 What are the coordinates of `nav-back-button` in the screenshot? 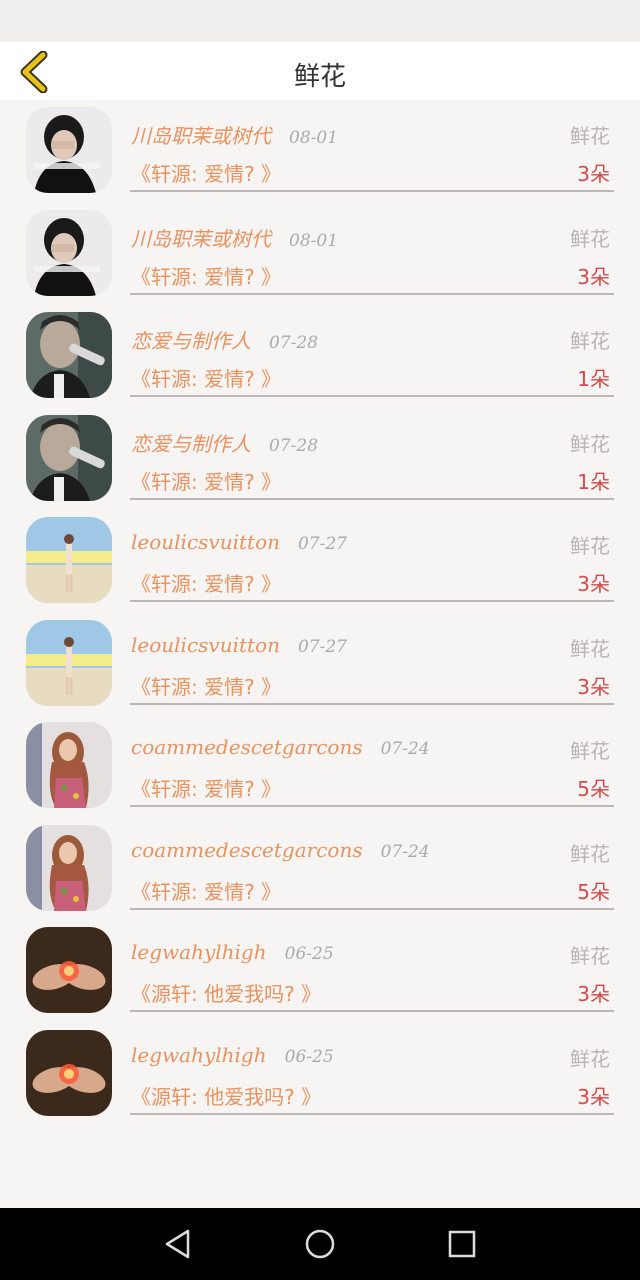 It's located at (178, 1244).